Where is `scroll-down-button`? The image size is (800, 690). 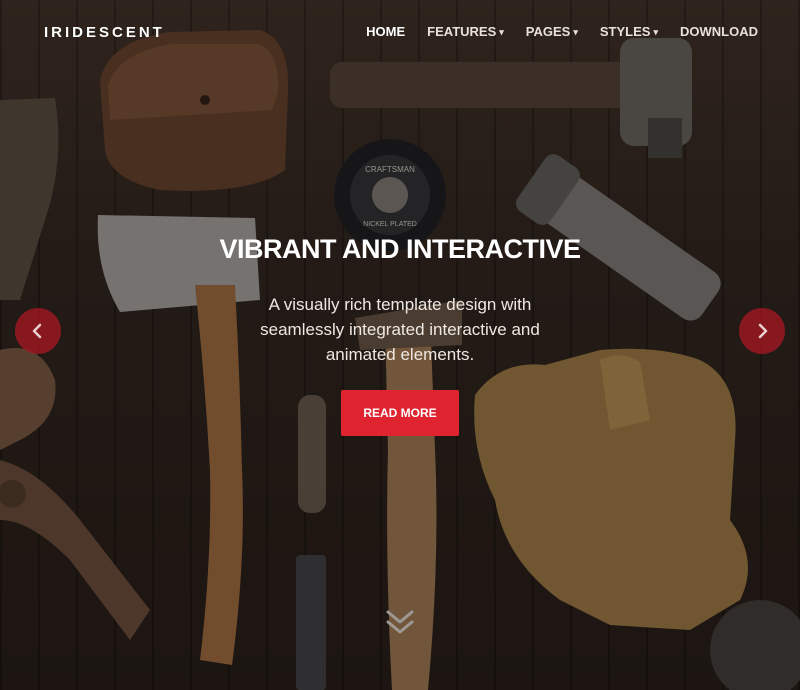 scroll-down-button is located at coordinates (400, 622).